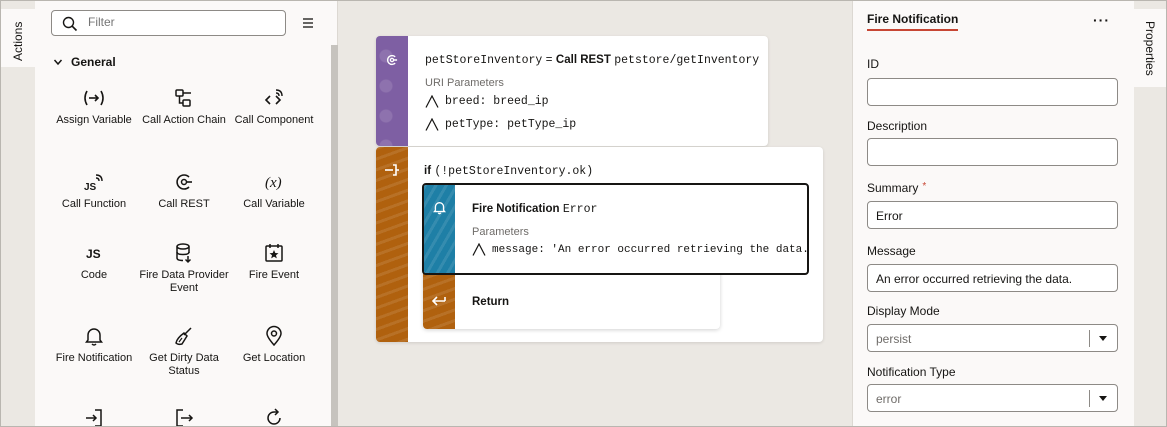  Describe the element at coordinates (392, 244) in the screenshot. I see `if-node-band` at that location.